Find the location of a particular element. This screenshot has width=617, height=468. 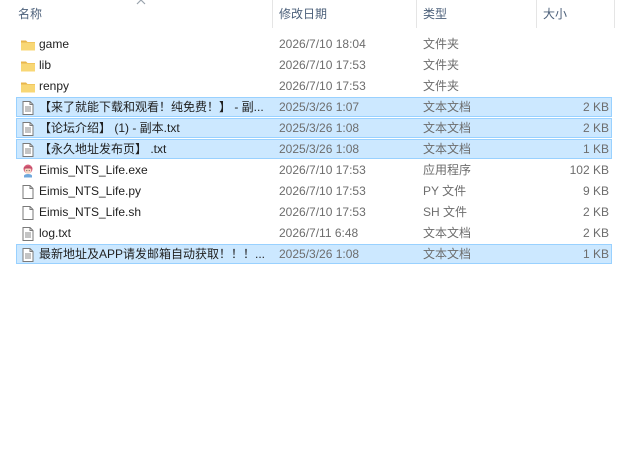

file-name: Eimis_NTS_Life.sh is located at coordinates (90, 212).